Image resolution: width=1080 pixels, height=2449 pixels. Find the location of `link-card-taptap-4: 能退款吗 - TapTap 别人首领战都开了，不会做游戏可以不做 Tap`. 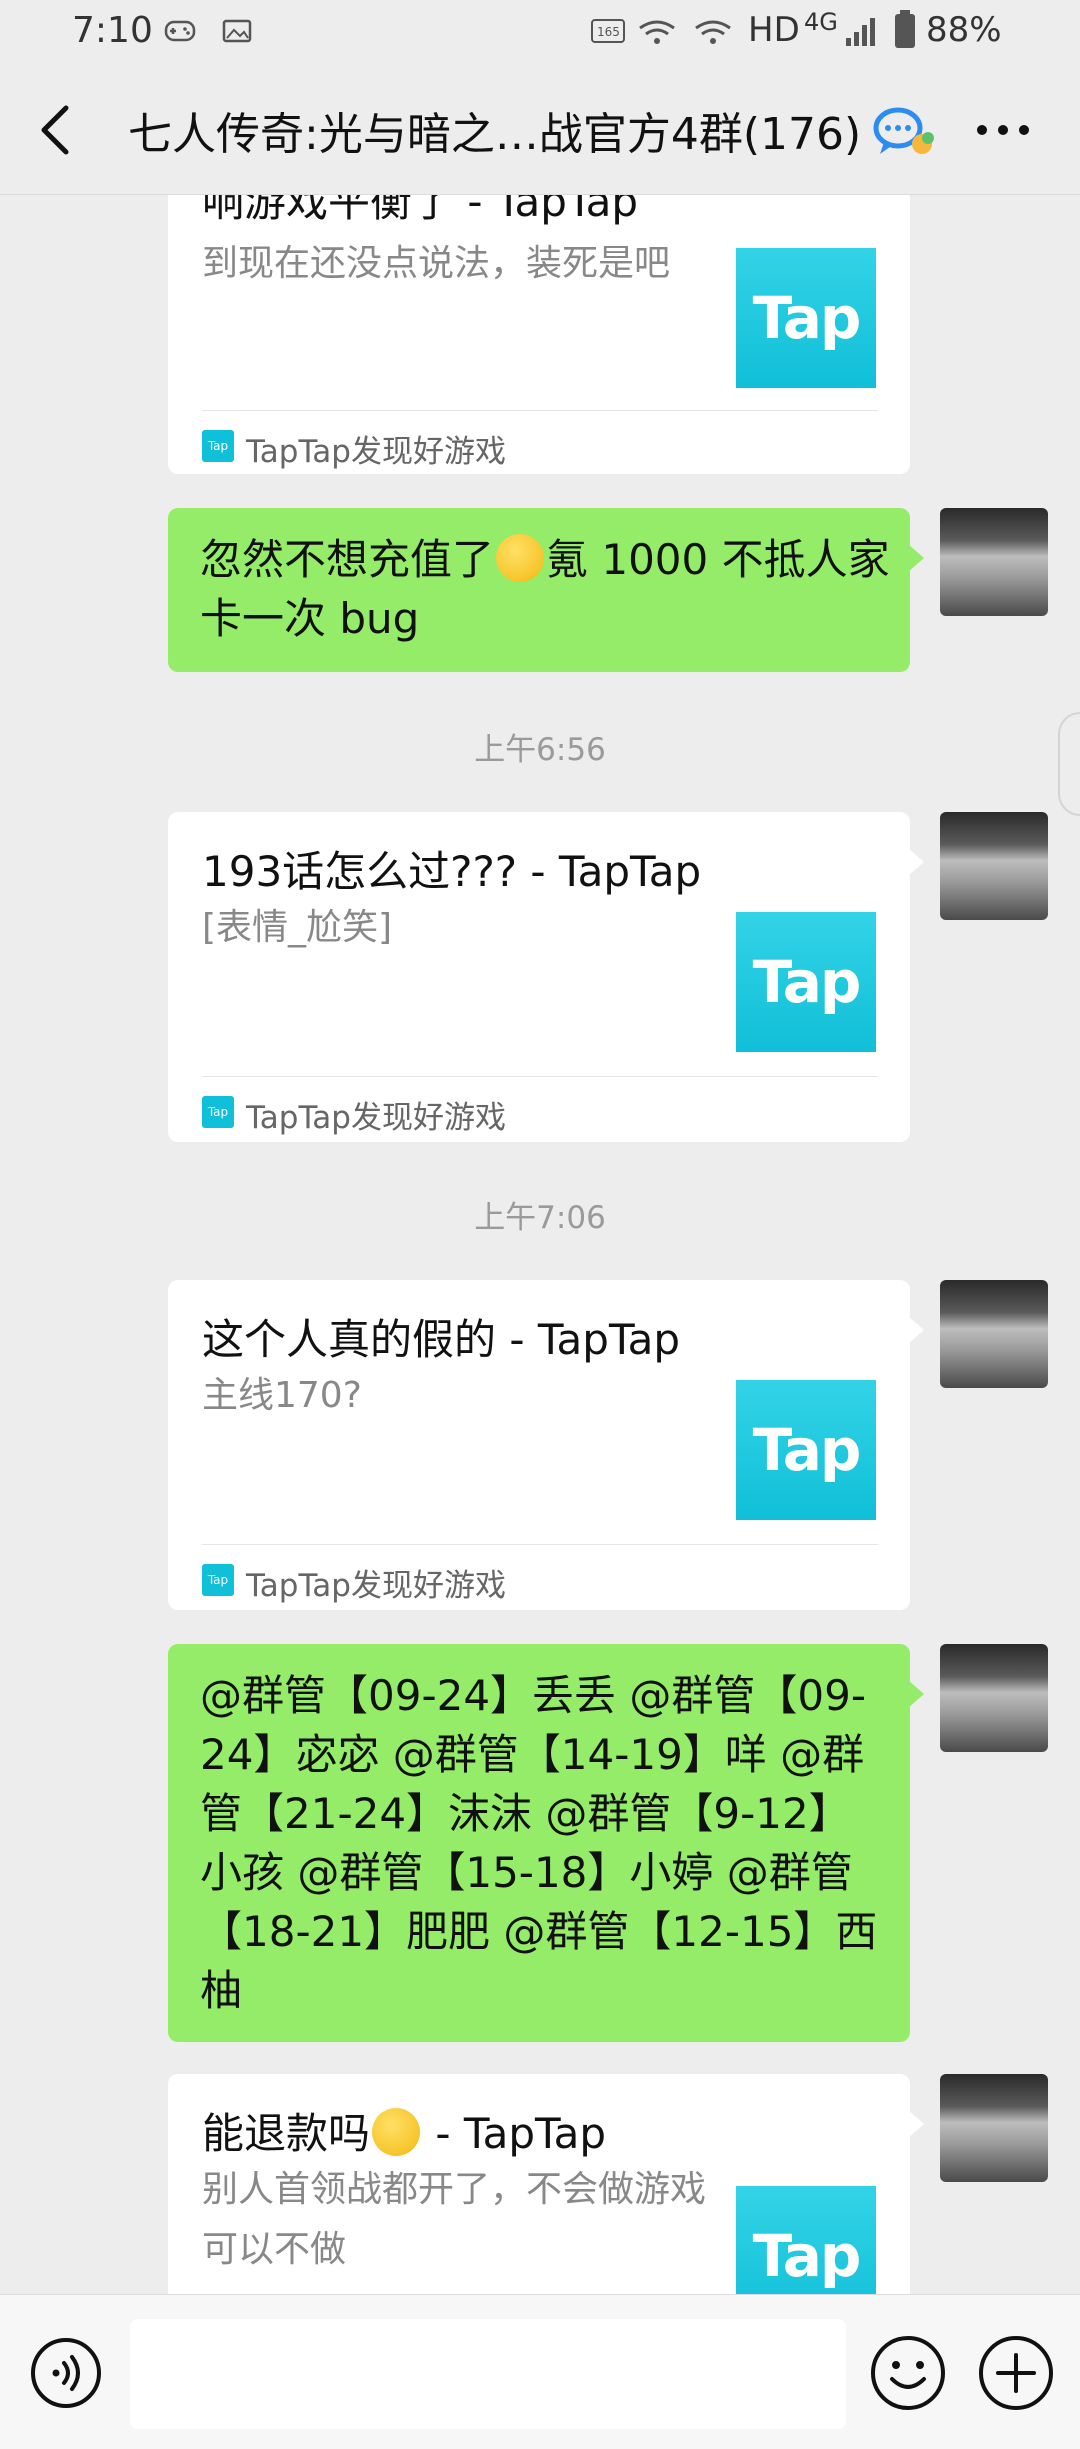

link-card-taptap-4: 能退款吗 - TapTap 别人首领战都开了，不会做游戏可以不做 Tap is located at coordinates (546, 2184).